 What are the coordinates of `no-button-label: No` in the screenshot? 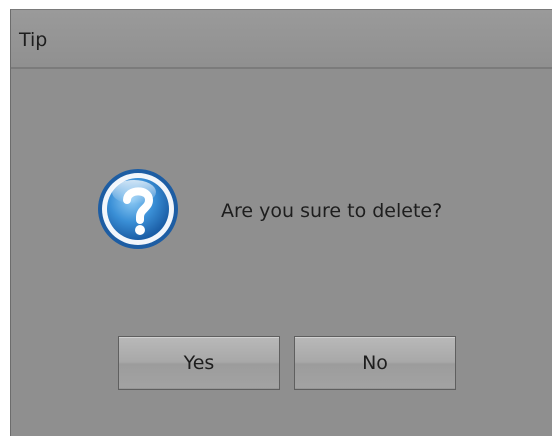 It's located at (375, 363).